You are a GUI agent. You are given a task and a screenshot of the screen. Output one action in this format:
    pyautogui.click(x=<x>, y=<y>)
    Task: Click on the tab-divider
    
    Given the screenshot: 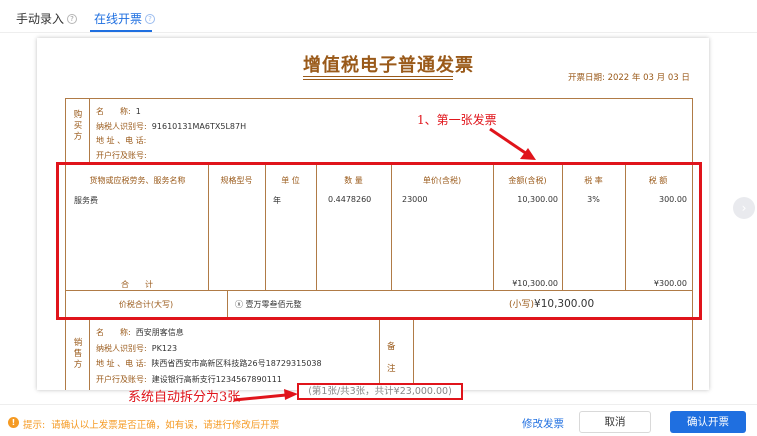 What is the action you would take?
    pyautogui.click(x=378, y=32)
    